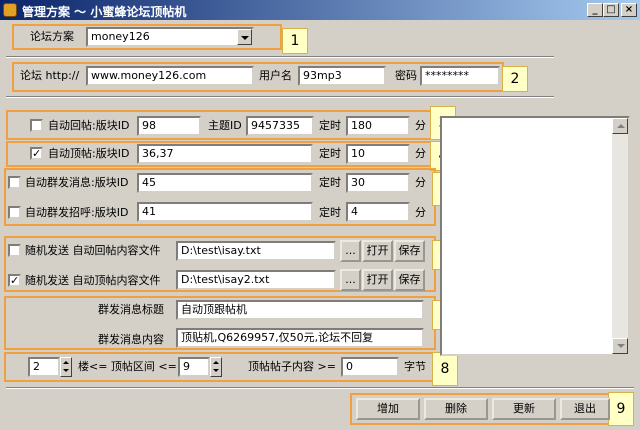 Image resolution: width=640 pixels, height=430 pixels. Describe the element at coordinates (406, 75) in the screenshot. I see `password-label: 密码` at that location.